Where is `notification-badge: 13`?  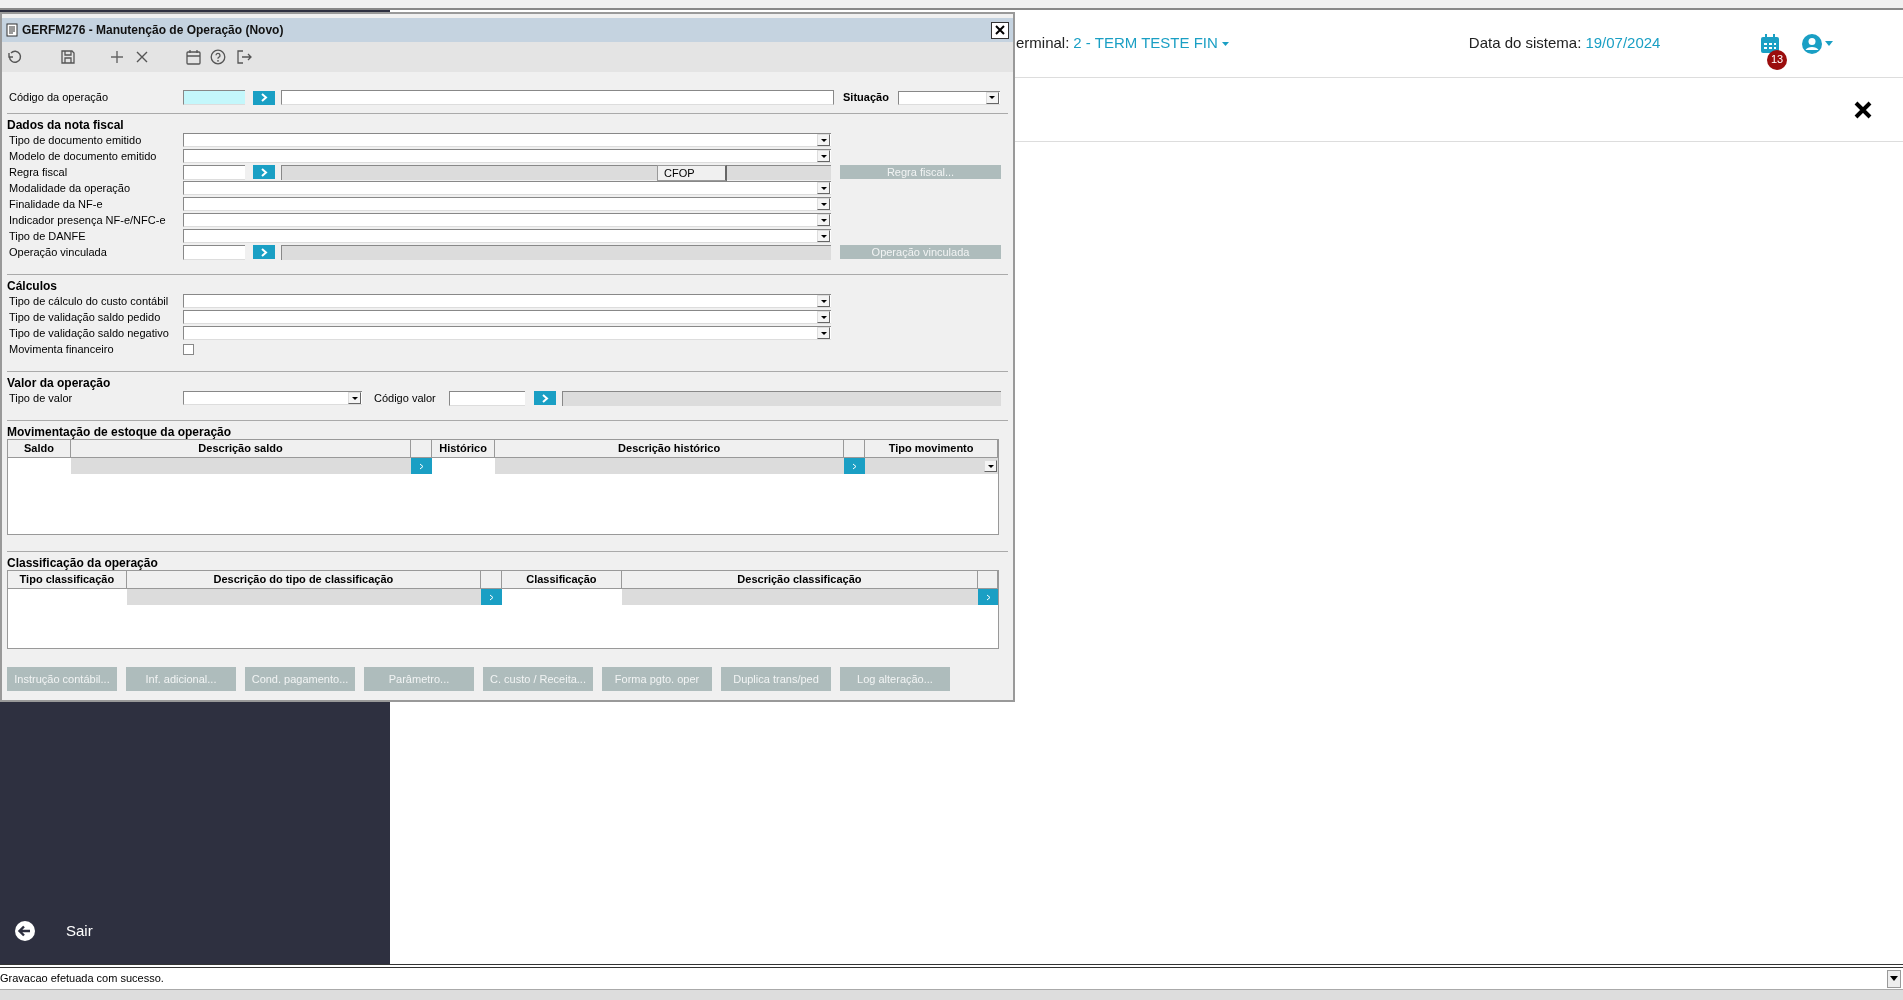
notification-badge: 13 is located at coordinates (1777, 59).